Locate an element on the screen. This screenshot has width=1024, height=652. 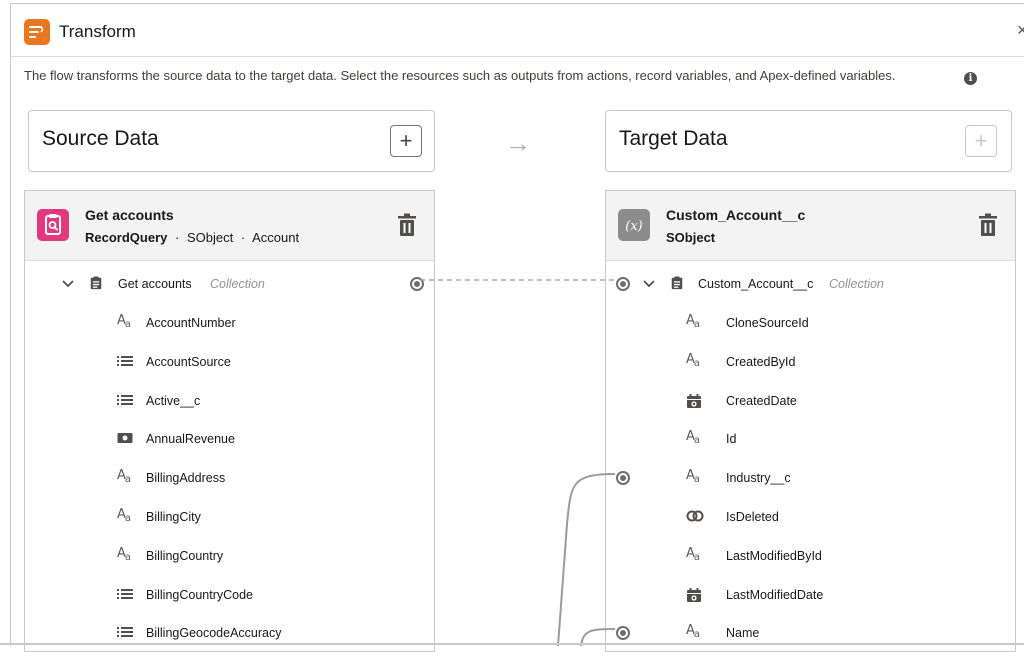
target-field-label: CloneSourceId is located at coordinates (767, 323).